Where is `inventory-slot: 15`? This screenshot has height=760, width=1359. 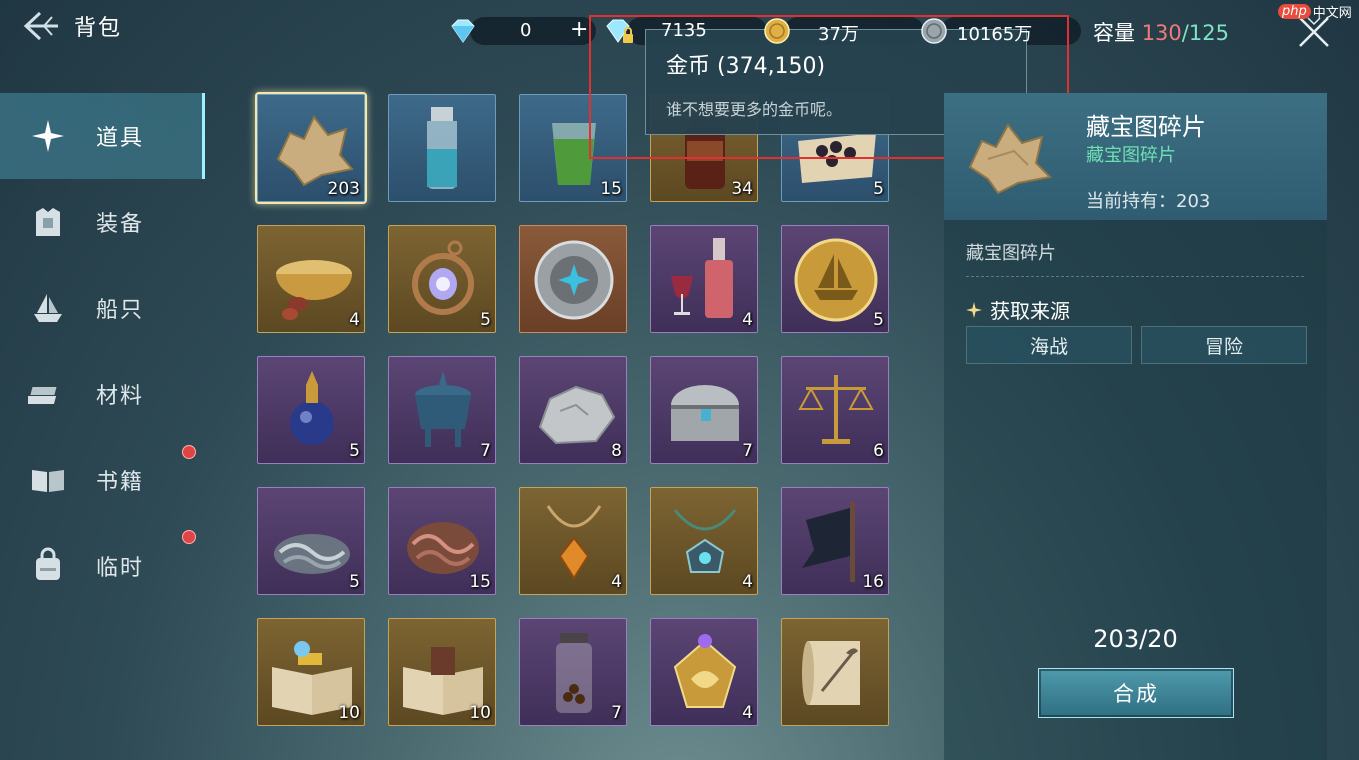
inventory-slot: 15 is located at coordinates (442, 541).